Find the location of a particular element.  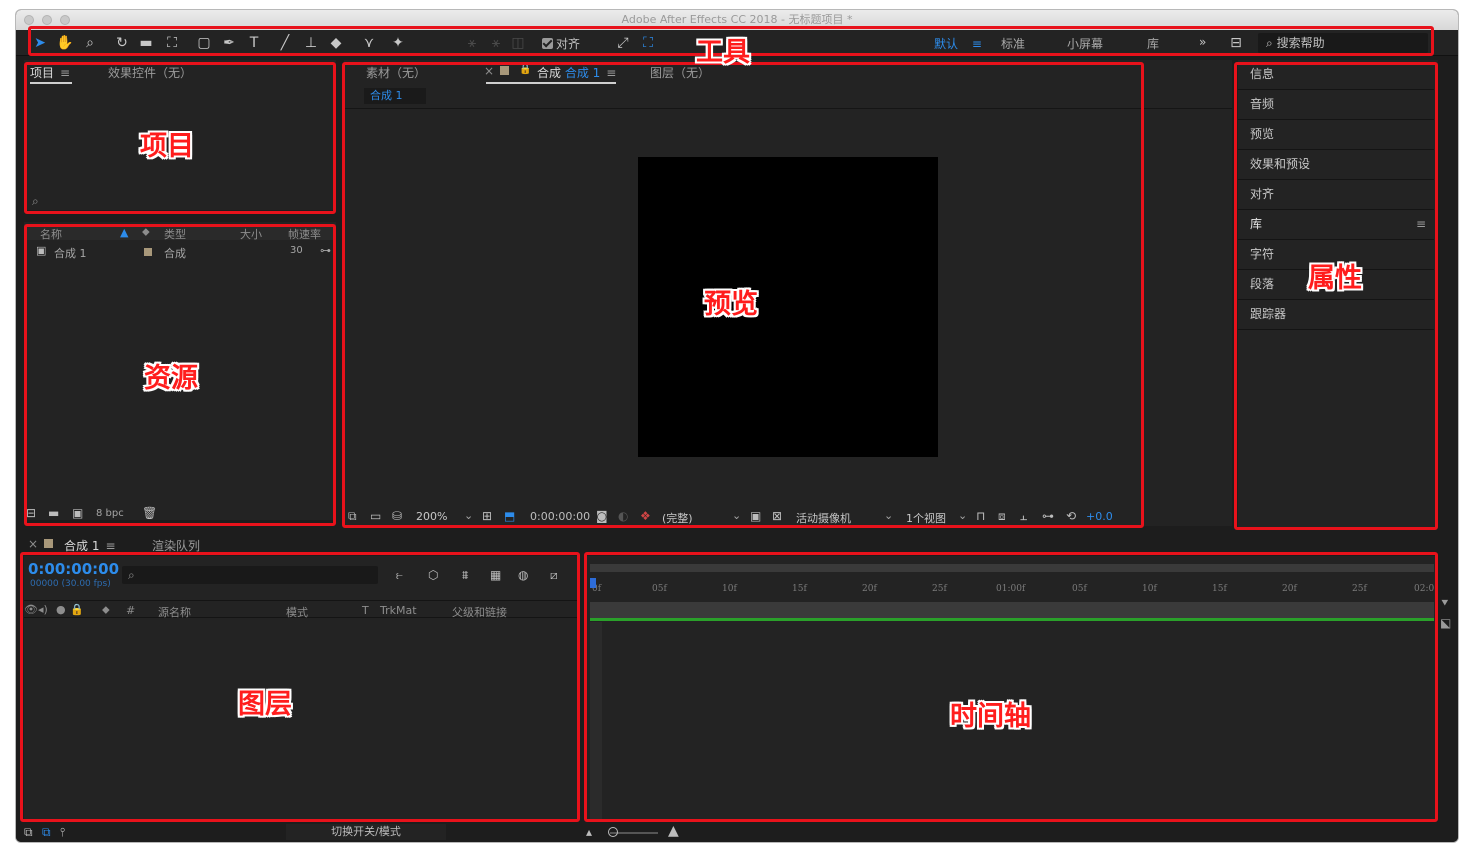

panel-item-effects-presets: 效果和预设 is located at coordinates (1336, 165).